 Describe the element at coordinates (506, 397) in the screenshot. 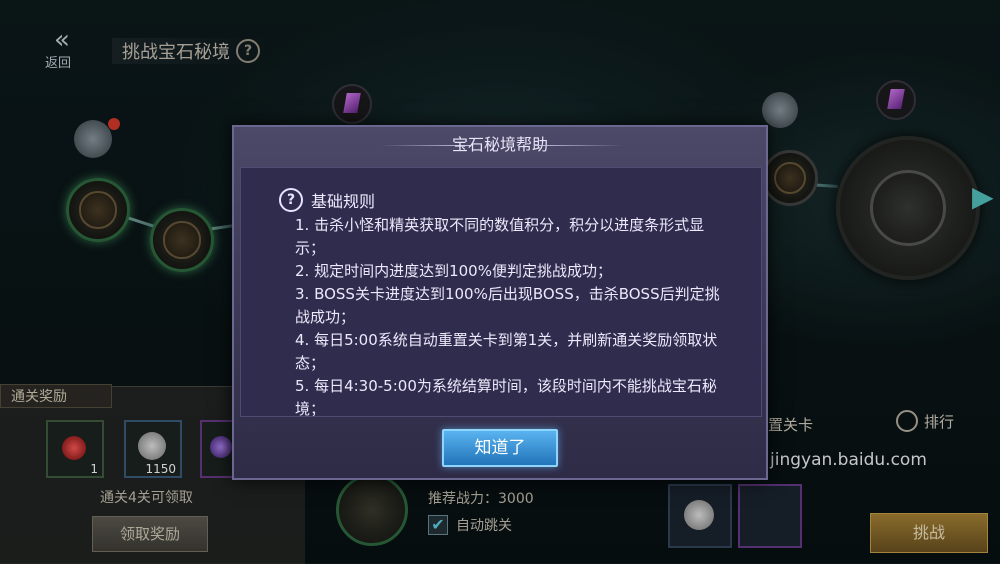

I see `rule-item: 5. 每日4:30-5:00为系统结算时间，该段时间内不能挑战宝石秘境；` at that location.